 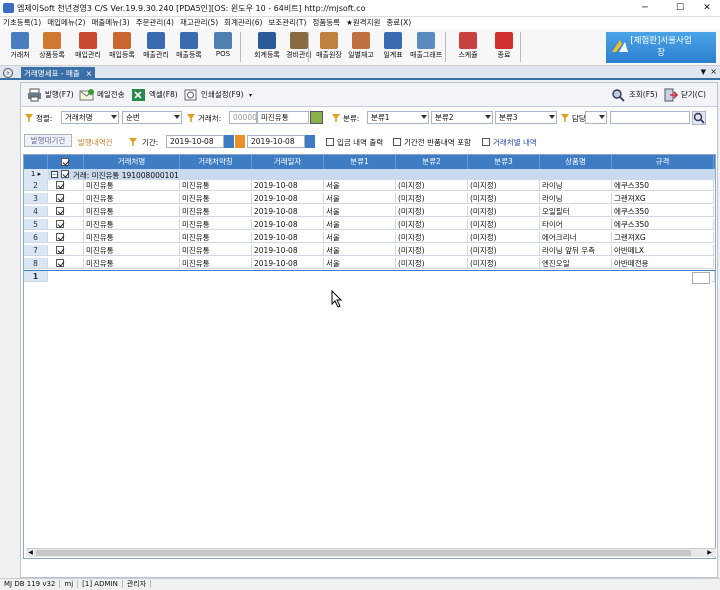 What do you see at coordinates (363, 23) in the screenshot?
I see `menu-item: ★원격지원` at bounding box center [363, 23].